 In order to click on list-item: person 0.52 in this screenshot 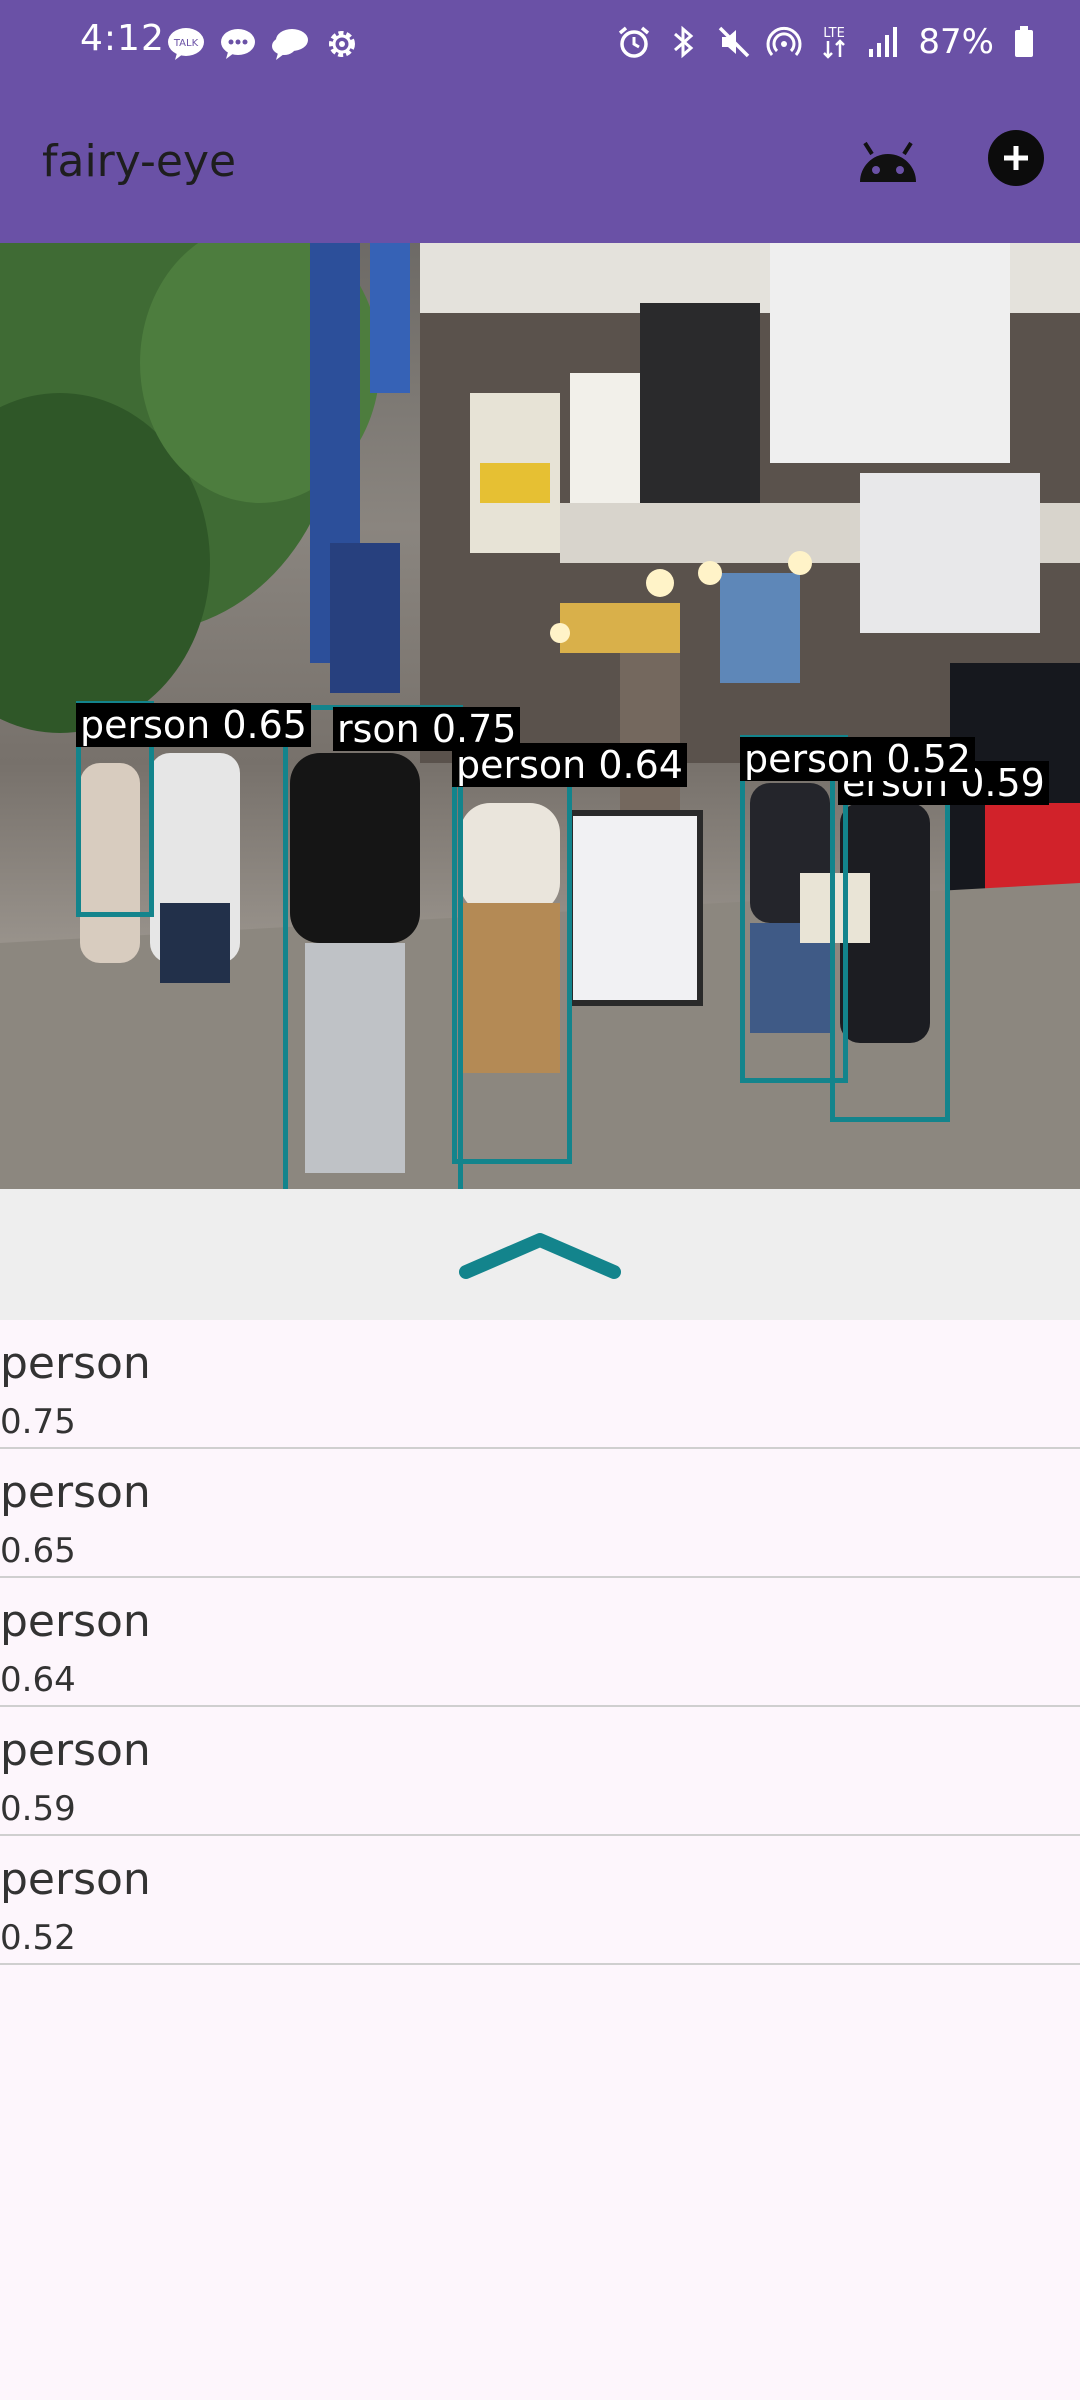, I will do `click(540, 1900)`.